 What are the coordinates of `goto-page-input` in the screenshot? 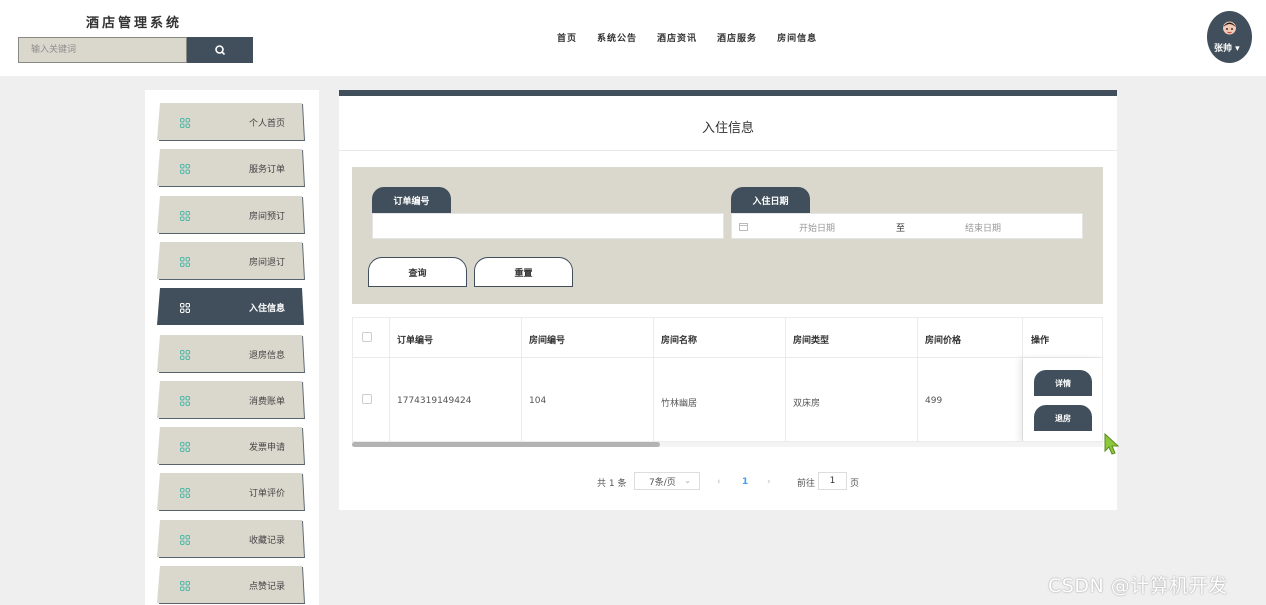 It's located at (832, 481).